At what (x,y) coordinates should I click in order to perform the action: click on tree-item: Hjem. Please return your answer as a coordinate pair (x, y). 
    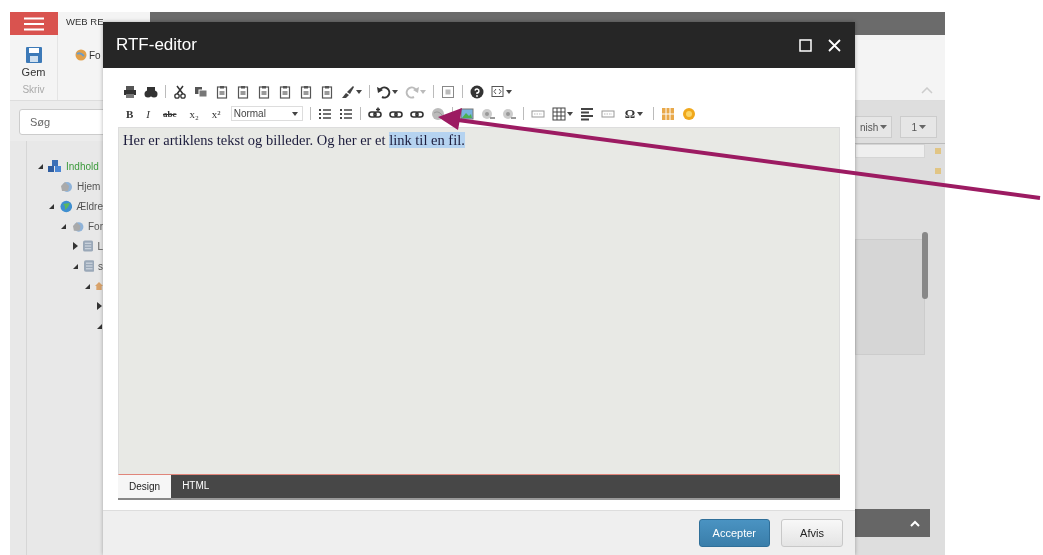
    Looking at the image, I should click on (89, 186).